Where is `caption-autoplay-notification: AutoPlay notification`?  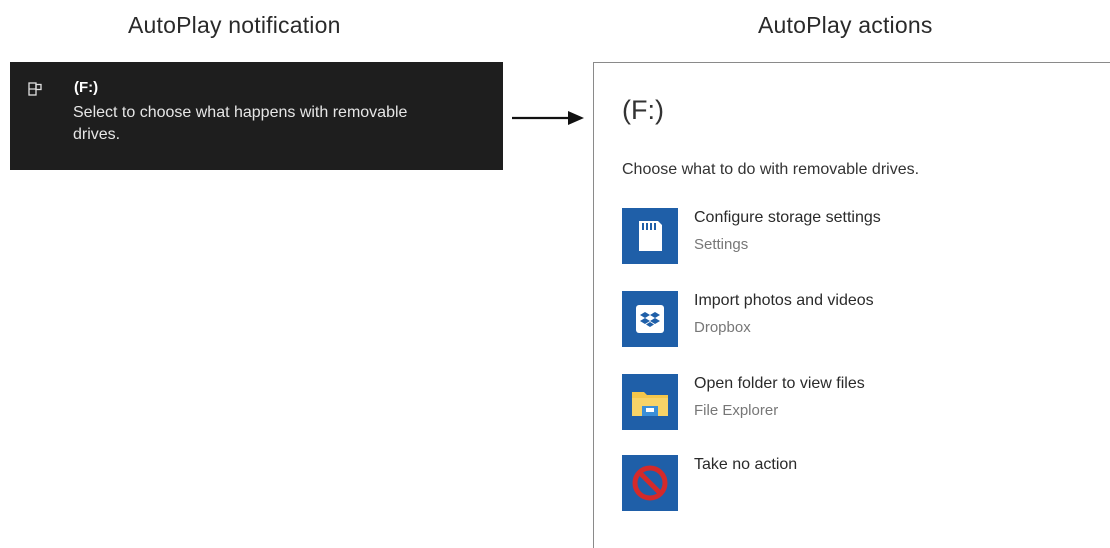 caption-autoplay-notification: AutoPlay notification is located at coordinates (234, 25).